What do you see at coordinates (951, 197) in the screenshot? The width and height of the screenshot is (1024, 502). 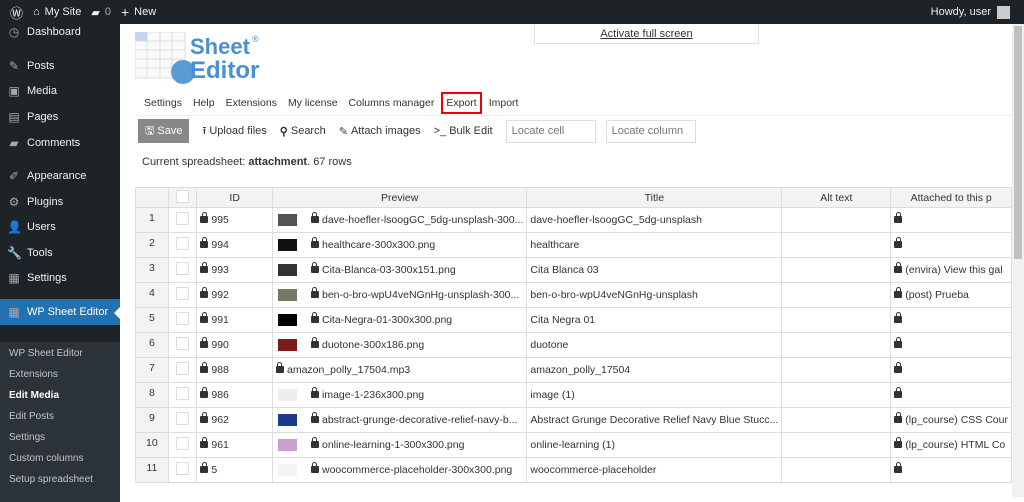 I see `column-header-attached: Attached to this p` at bounding box center [951, 197].